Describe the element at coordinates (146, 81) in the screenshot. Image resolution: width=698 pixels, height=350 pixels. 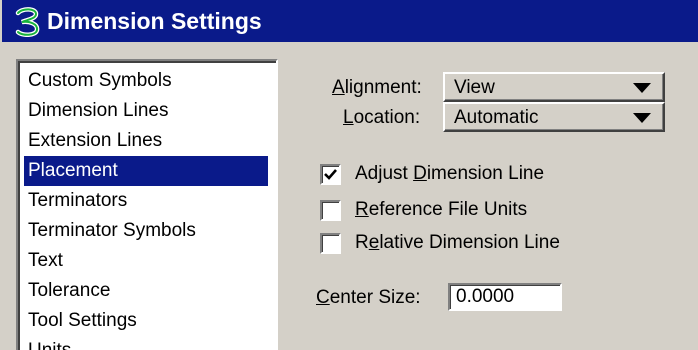
I see `category-item-custom-symbols: Custom Symbols` at that location.